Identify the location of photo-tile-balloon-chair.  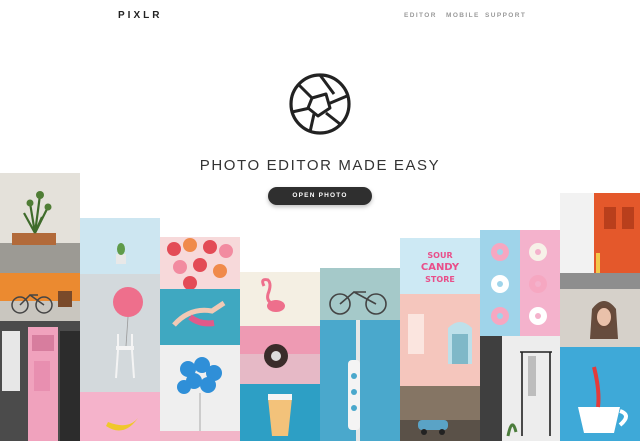
(120, 333).